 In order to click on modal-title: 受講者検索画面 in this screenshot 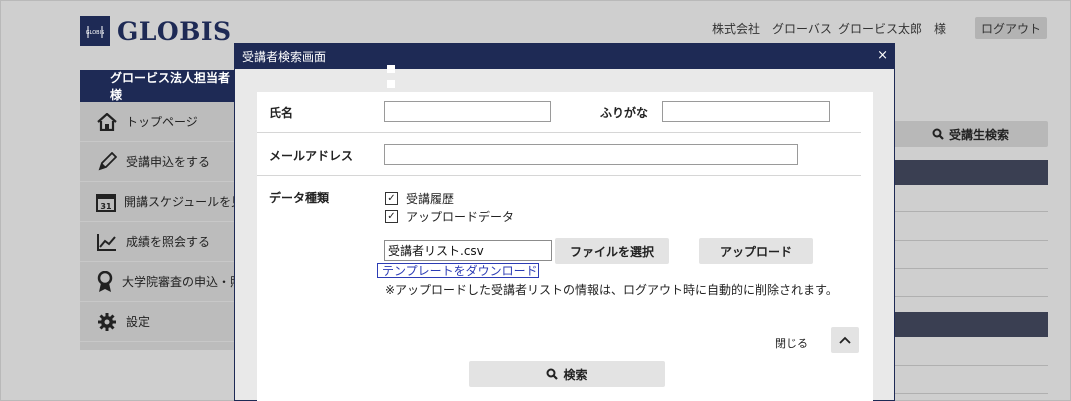, I will do `click(284, 57)`.